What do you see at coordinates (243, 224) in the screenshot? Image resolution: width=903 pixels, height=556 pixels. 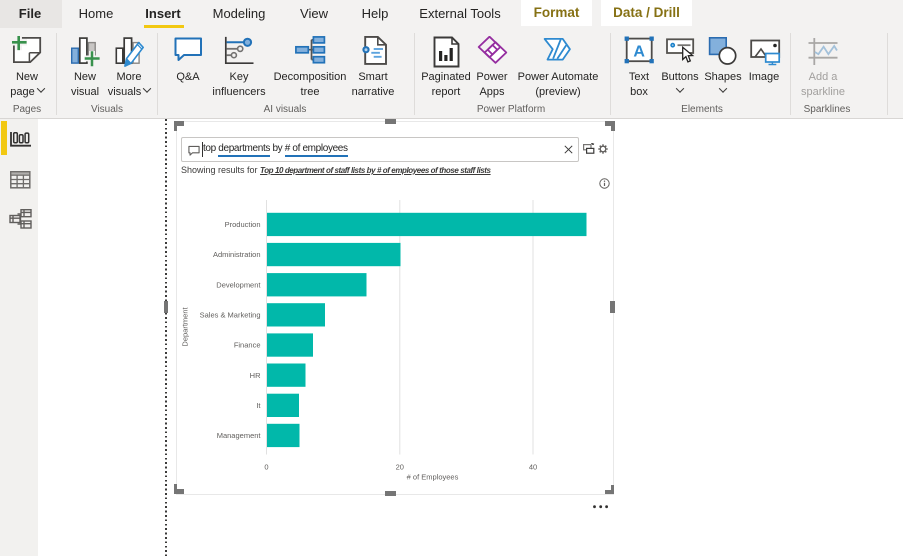 I see `svg-text: Production` at bounding box center [243, 224].